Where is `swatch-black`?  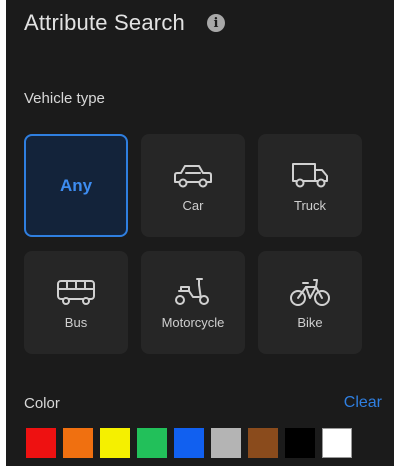
swatch-black is located at coordinates (300, 443).